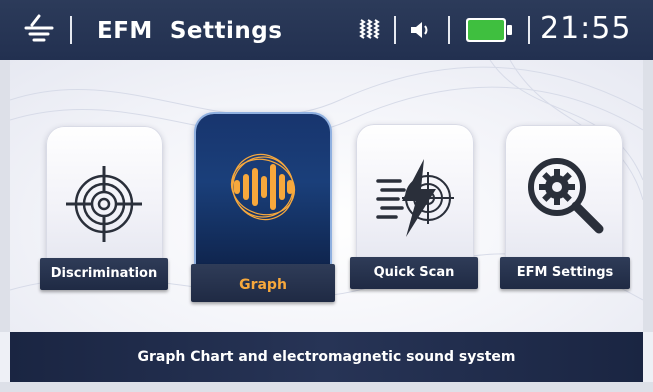  Describe the element at coordinates (263, 283) in the screenshot. I see `menu-item-label: Graph` at that location.